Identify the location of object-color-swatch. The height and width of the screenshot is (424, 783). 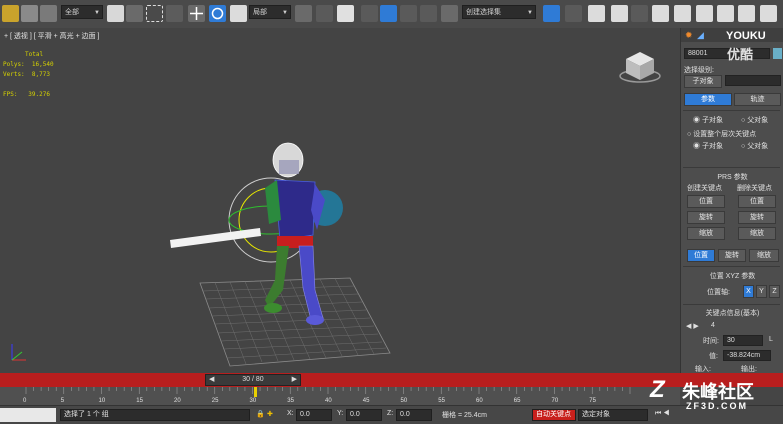
(777, 53).